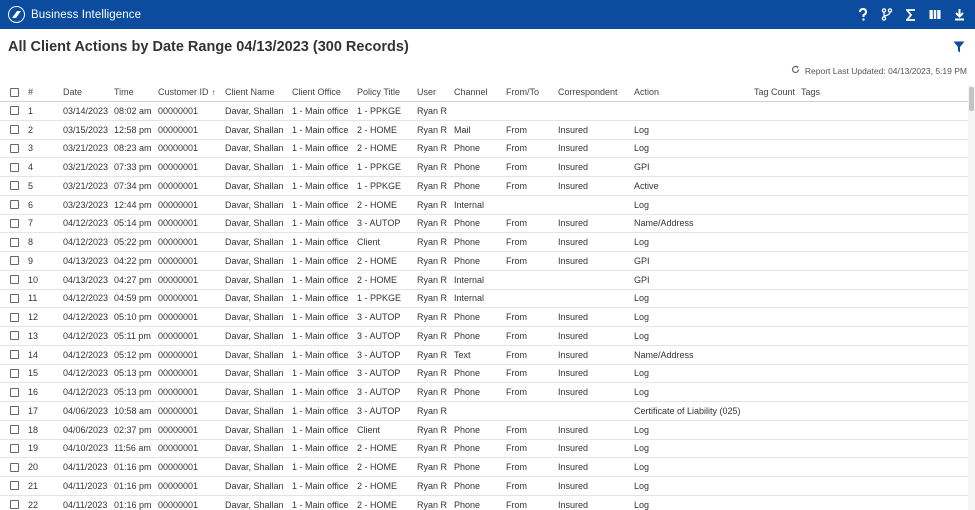 The width and height of the screenshot is (975, 510). Describe the element at coordinates (935, 15) in the screenshot. I see `columns-icon` at that location.